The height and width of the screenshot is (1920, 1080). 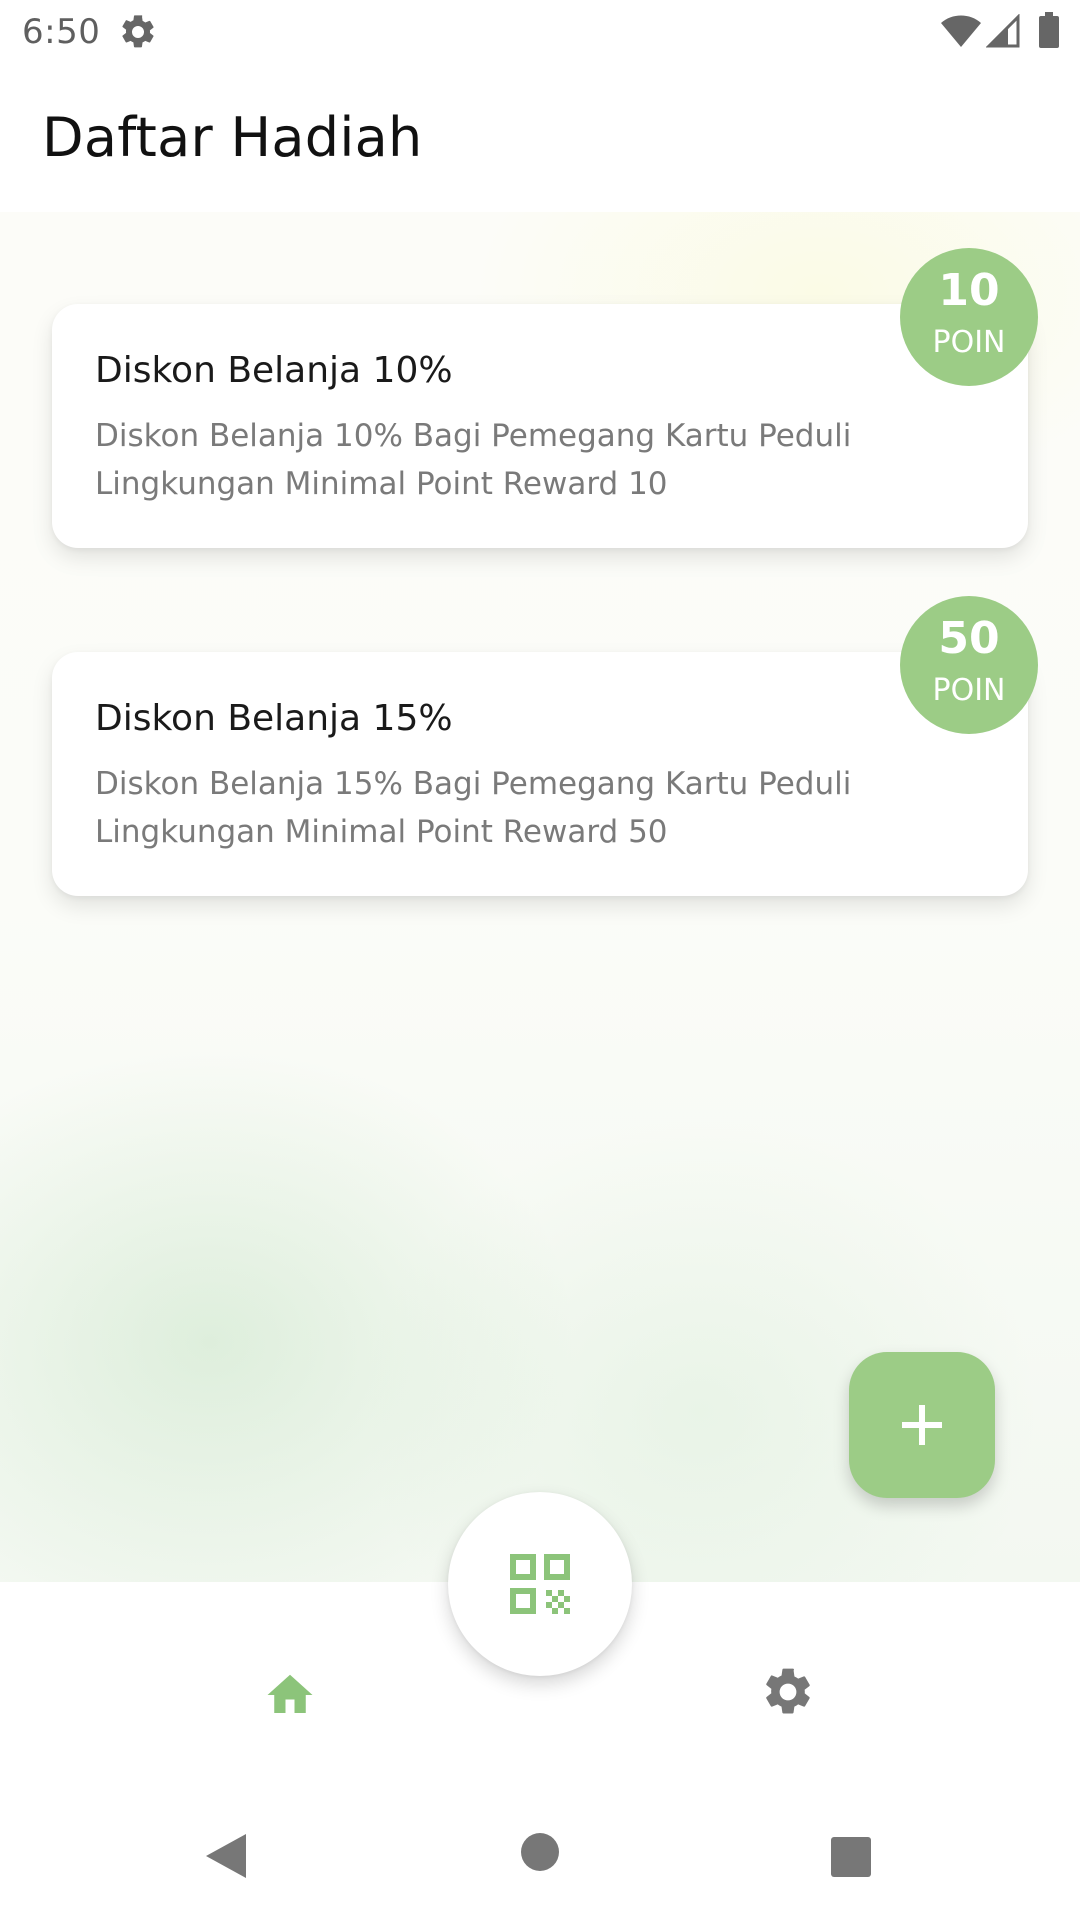 What do you see at coordinates (540, 33) in the screenshot?
I see `status-bar: 6:50` at bounding box center [540, 33].